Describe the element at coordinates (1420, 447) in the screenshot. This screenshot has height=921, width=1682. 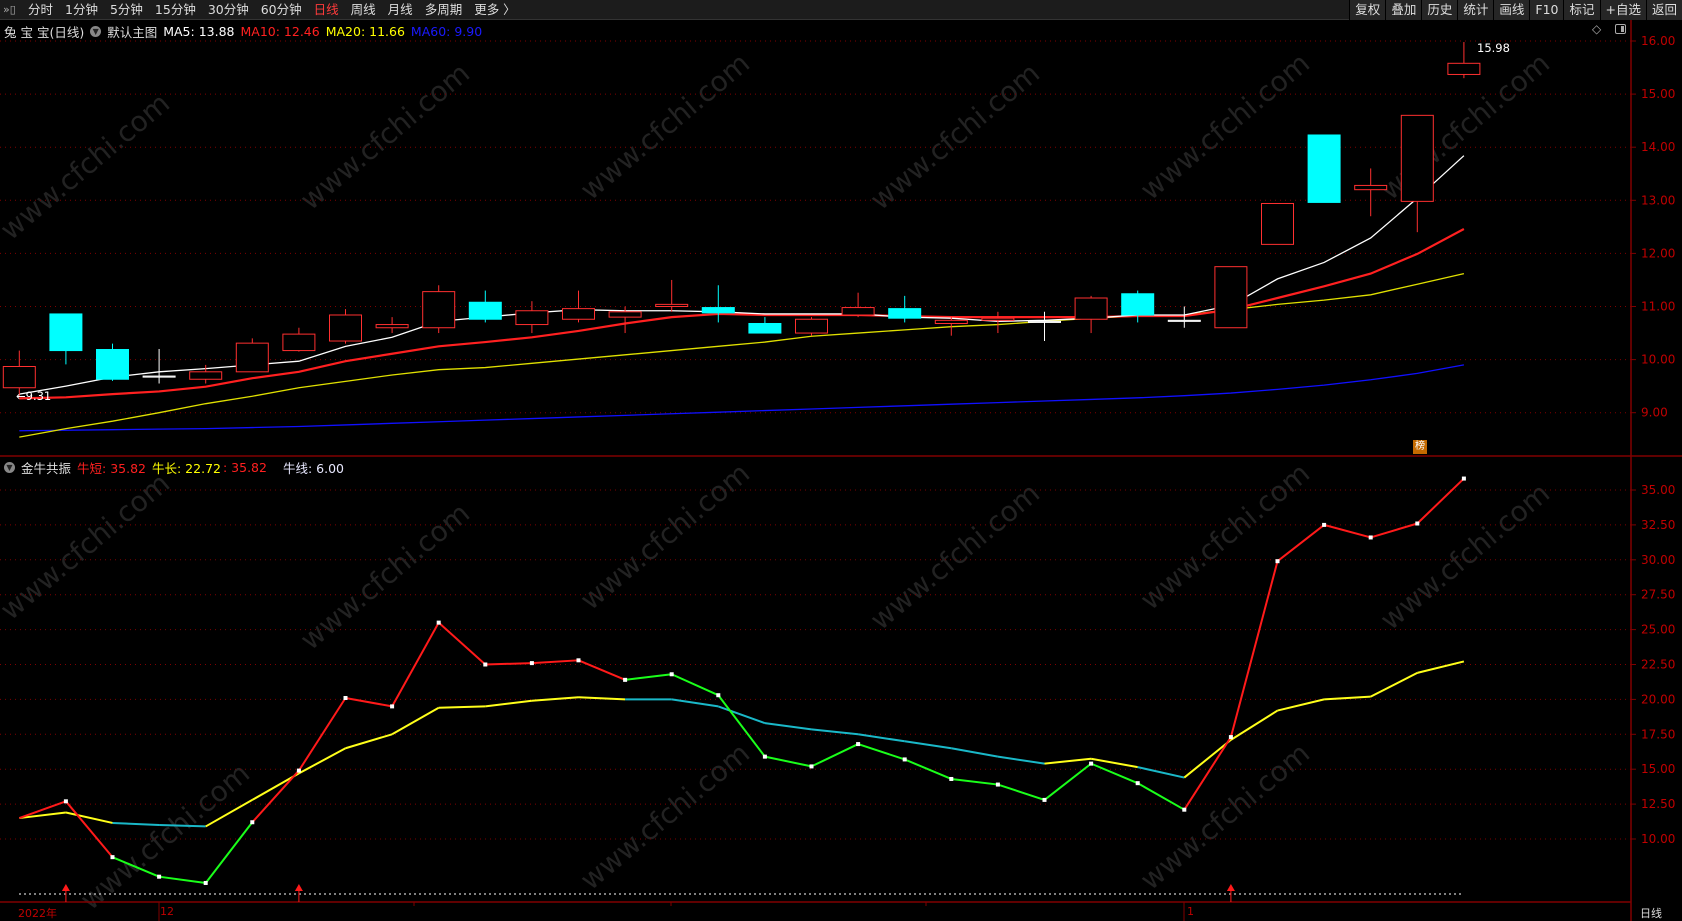
I see `rank-badge: 榜` at that location.